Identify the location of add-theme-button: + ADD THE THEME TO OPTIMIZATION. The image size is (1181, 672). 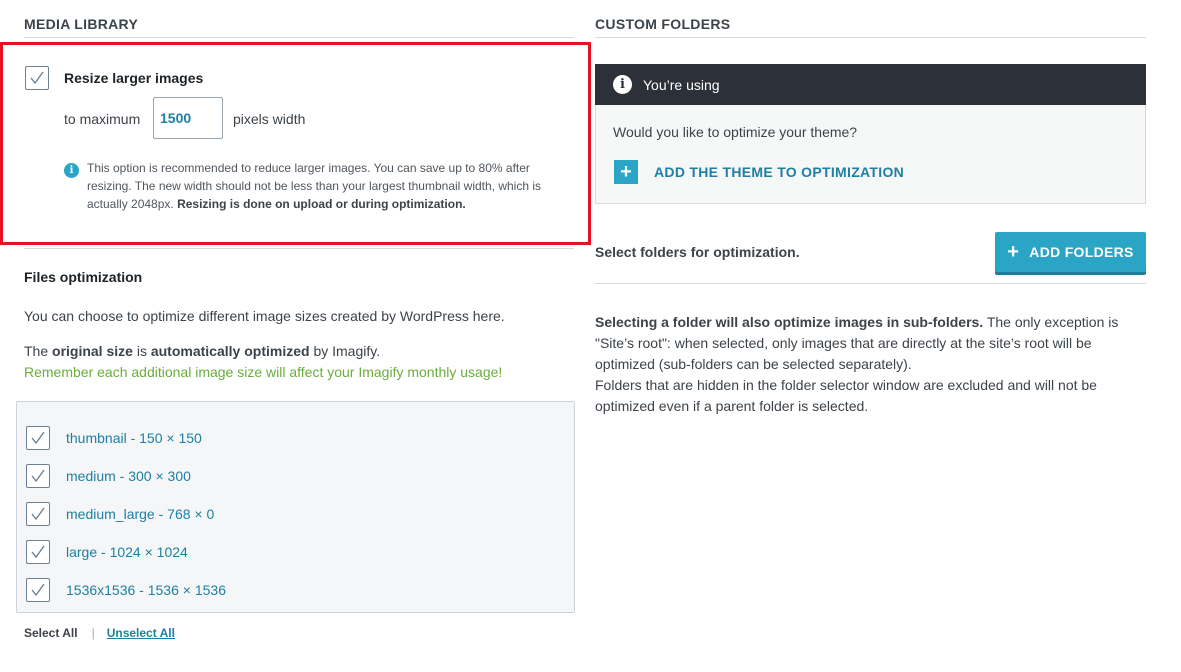
(759, 172).